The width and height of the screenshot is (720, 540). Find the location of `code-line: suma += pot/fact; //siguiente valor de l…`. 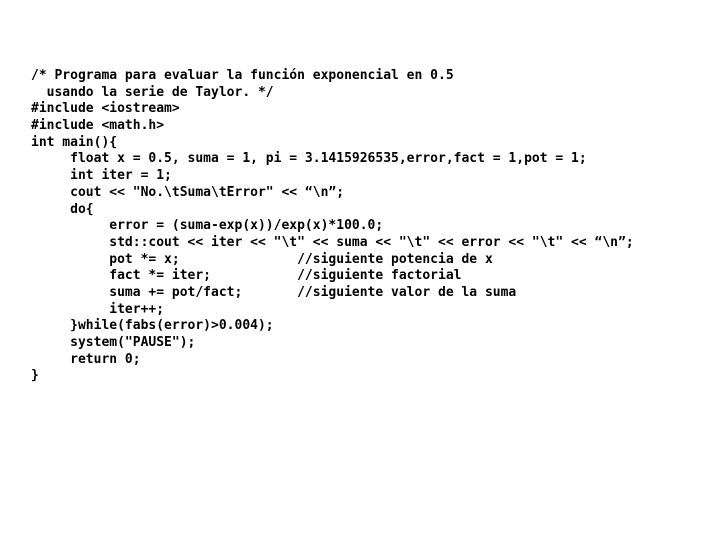

code-line: suma += pot/fact; //siguiente valor de l… is located at coordinates (274, 292).